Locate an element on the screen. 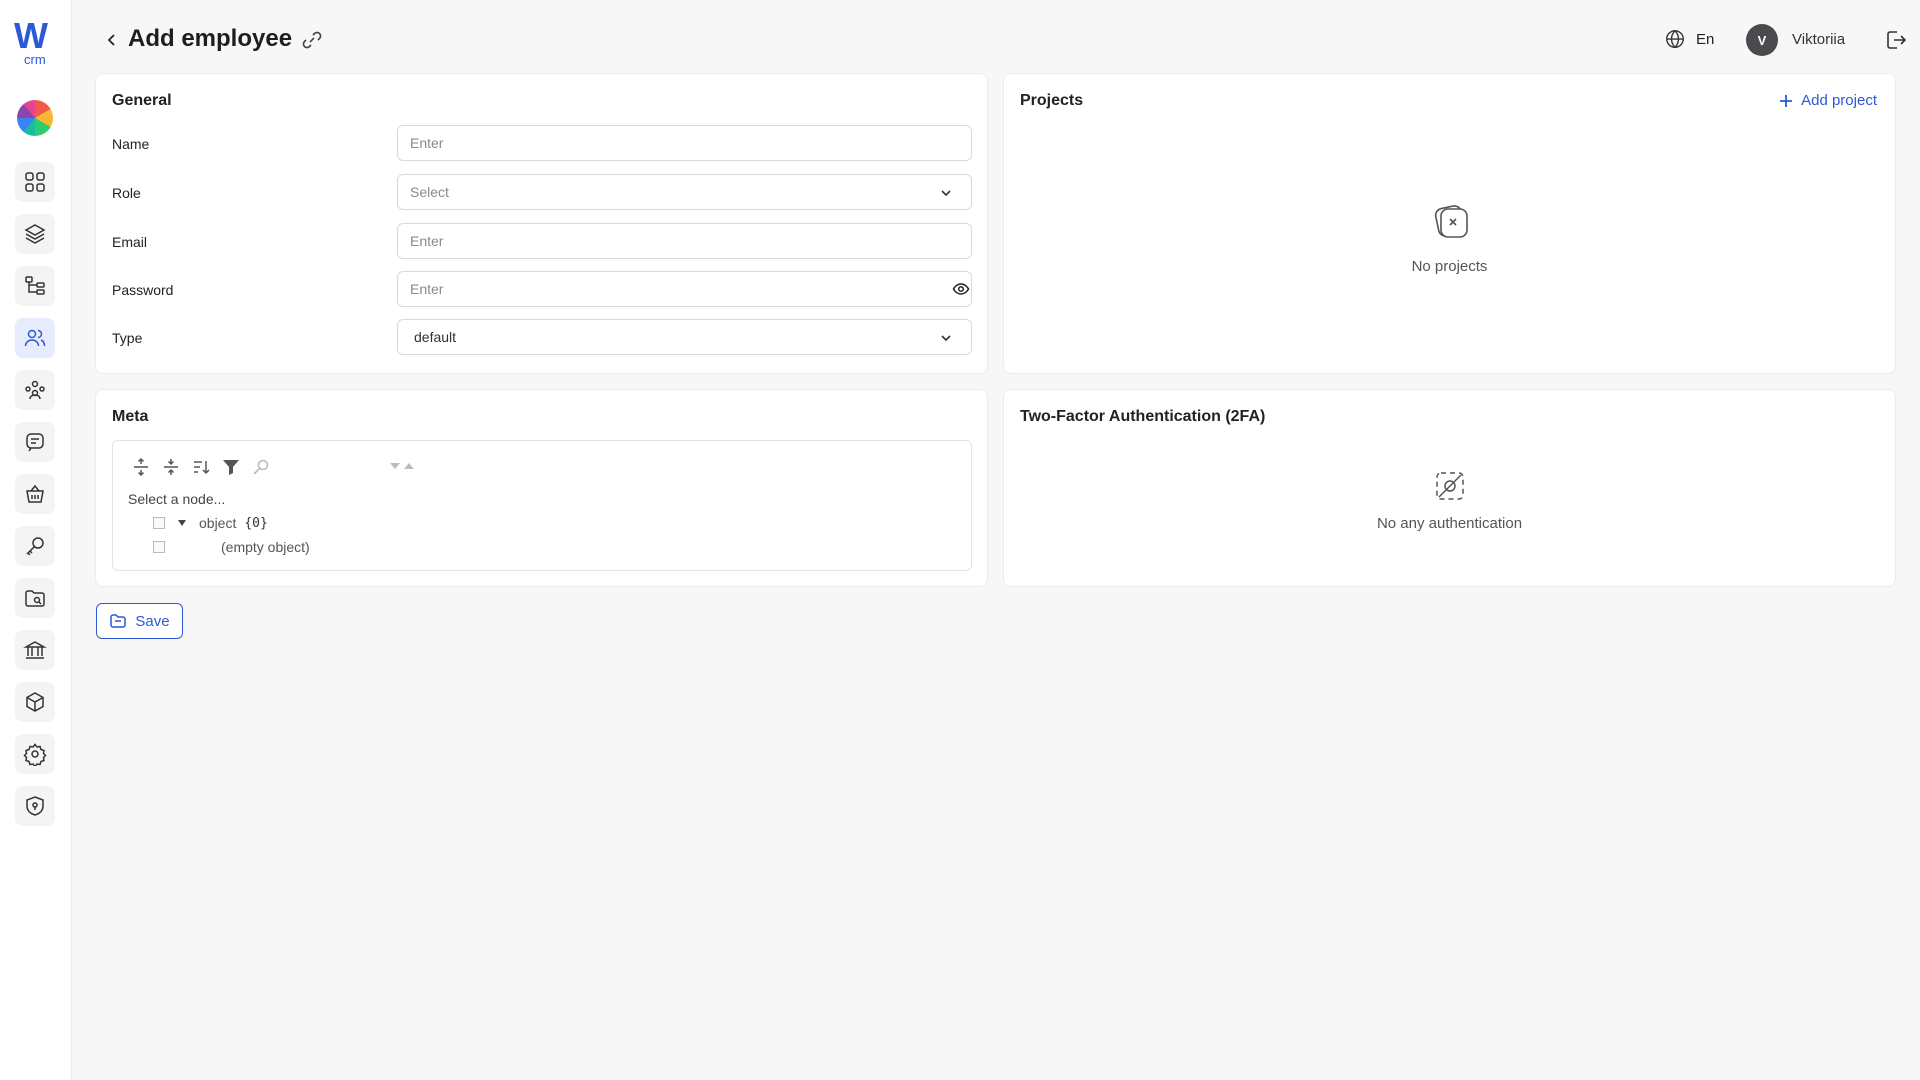 This screenshot has width=1920, height=1080. settings-icon is located at coordinates (35, 754).